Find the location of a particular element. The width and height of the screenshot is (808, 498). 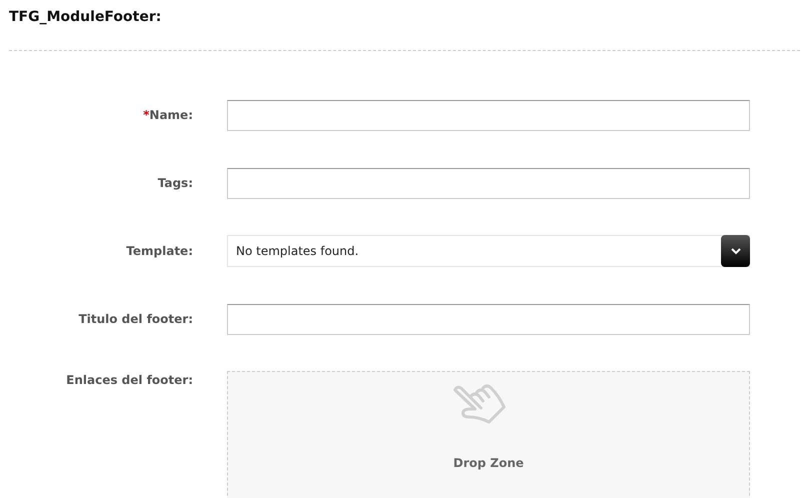

field-label: Template: is located at coordinates (159, 251).